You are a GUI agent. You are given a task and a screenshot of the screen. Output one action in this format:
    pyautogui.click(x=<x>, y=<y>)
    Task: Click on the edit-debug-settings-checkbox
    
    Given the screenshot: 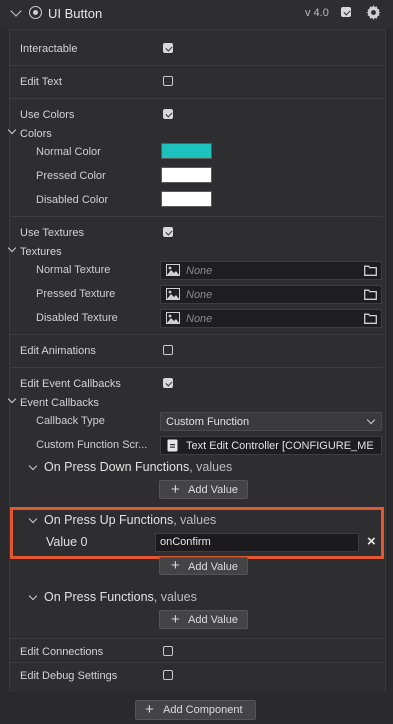 What is the action you would take?
    pyautogui.click(x=168, y=675)
    